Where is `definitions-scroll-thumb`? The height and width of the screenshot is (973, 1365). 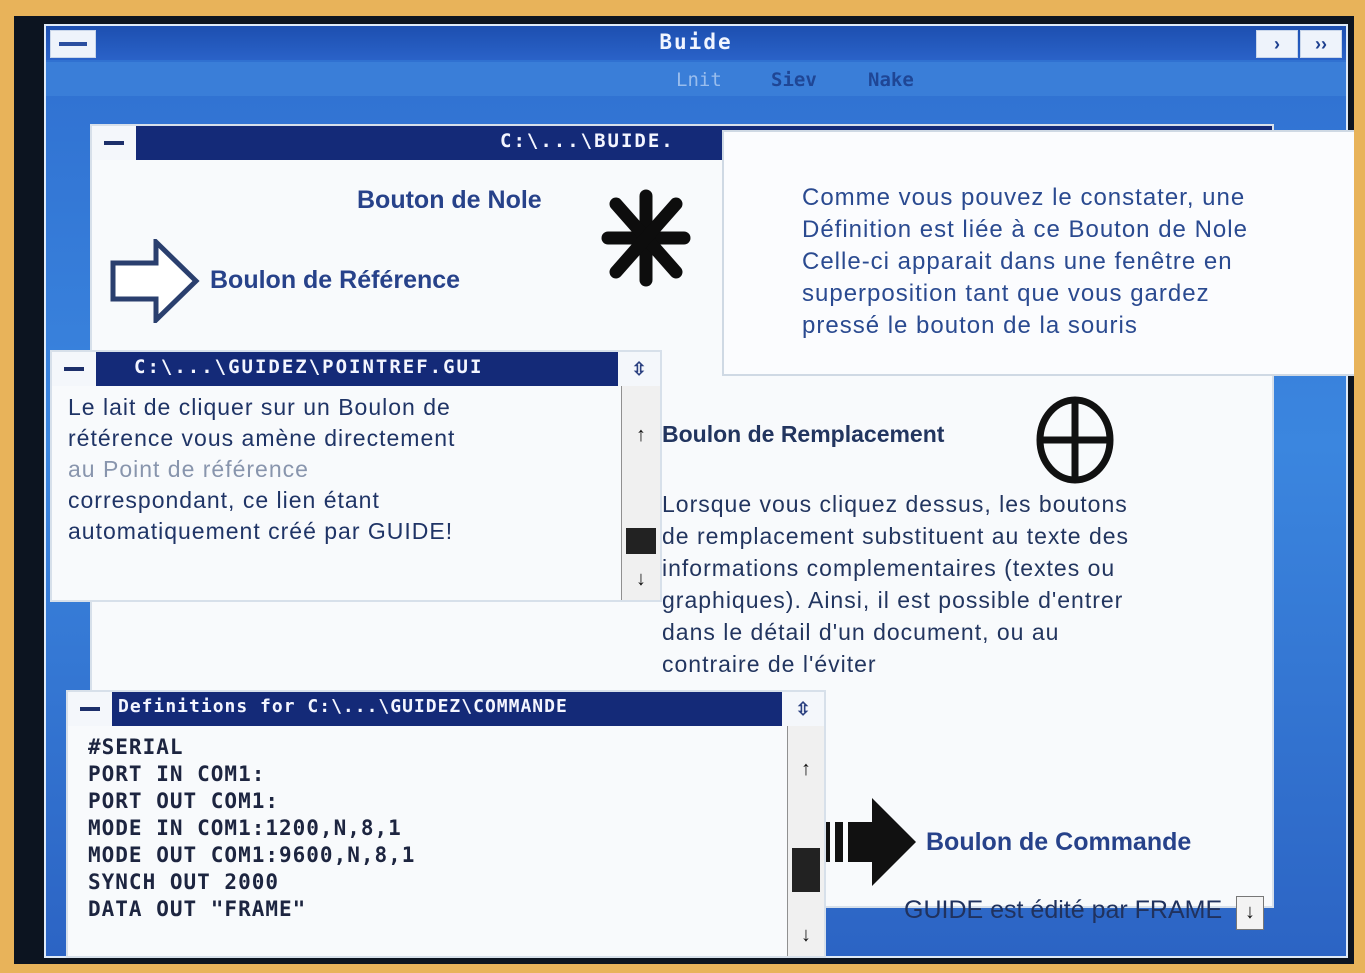 definitions-scroll-thumb is located at coordinates (806, 870).